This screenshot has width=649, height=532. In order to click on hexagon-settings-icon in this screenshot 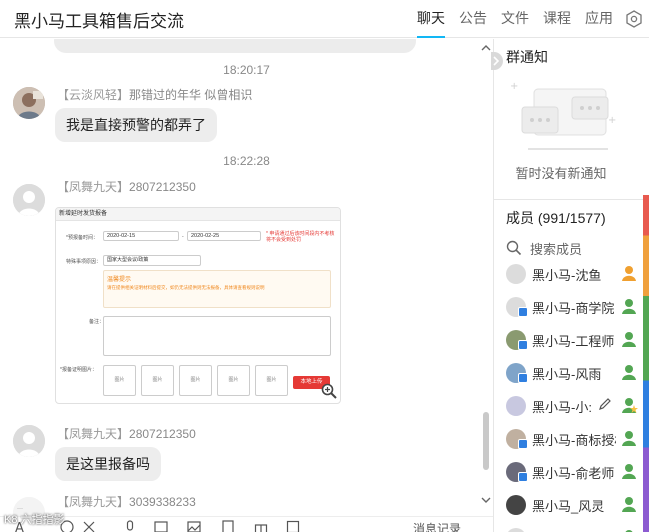, I will do `click(634, 19)`.